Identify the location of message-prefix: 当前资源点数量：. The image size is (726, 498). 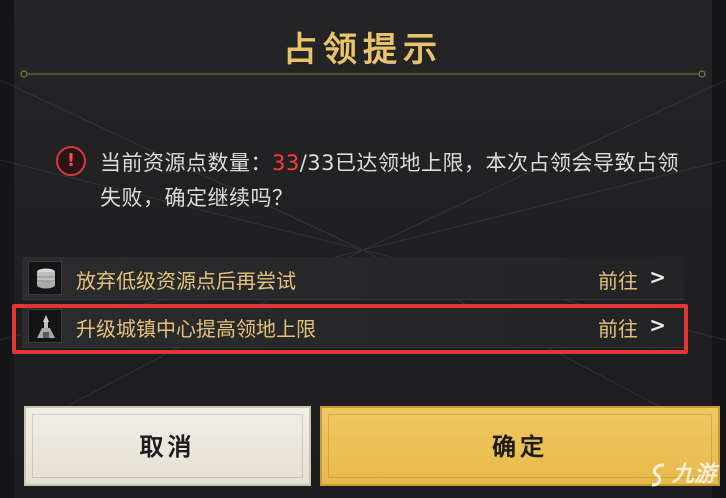
(186, 163).